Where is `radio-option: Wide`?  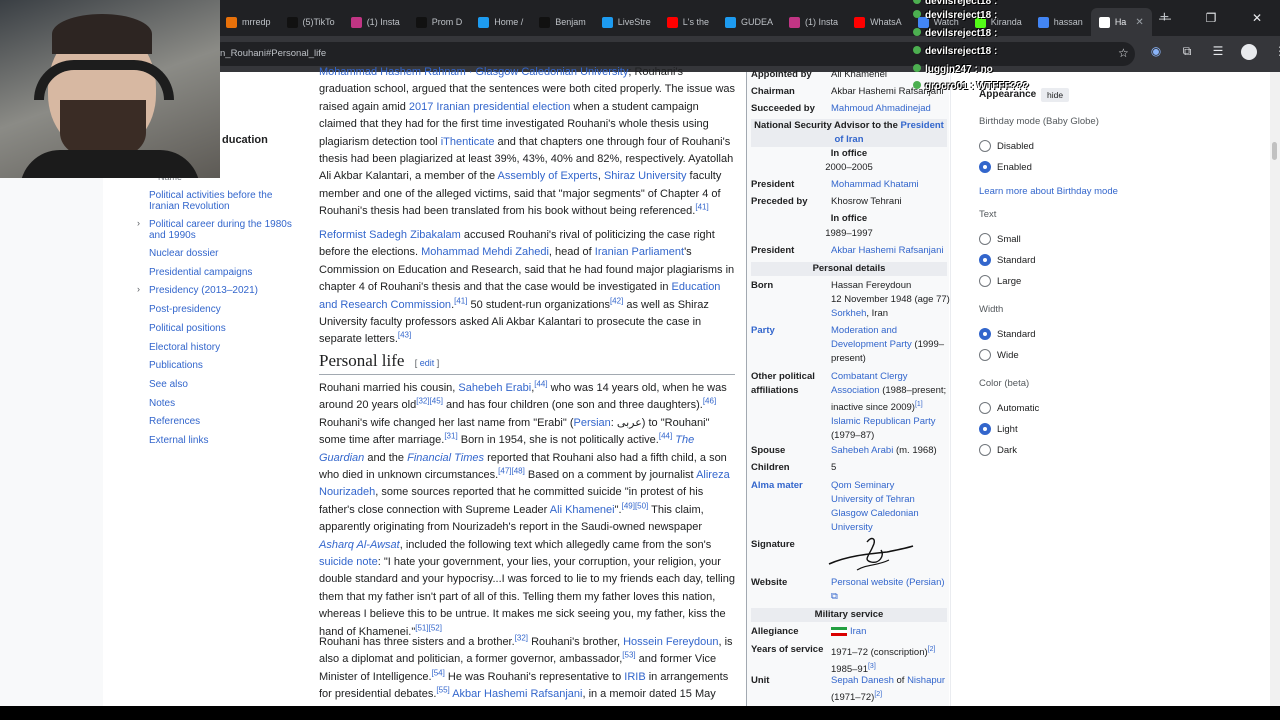 radio-option: Wide is located at coordinates (999, 355).